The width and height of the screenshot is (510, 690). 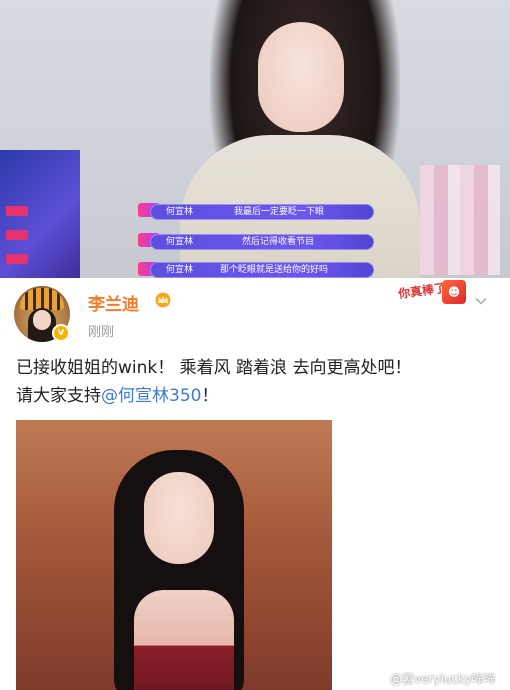 I want to click on post-text-line: 请大家支持@何宣林350！, so click(x=256, y=396).